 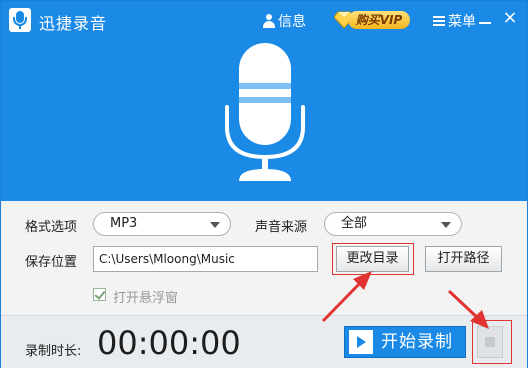 I want to click on save-path-field: C:\Users\Mloong\Music, so click(x=205, y=259).